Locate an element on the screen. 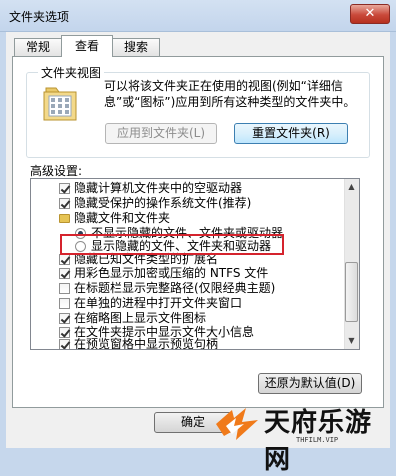  reset-folders-button: 重置文件夹(R) is located at coordinates (291, 133).